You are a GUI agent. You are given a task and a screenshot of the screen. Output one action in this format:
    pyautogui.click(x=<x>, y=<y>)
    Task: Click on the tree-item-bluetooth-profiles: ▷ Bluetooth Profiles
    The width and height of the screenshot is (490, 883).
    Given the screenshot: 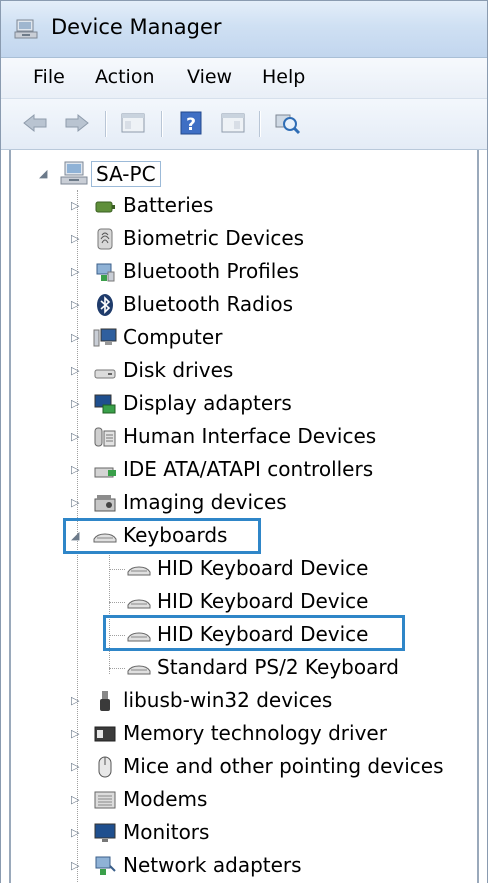 What is the action you would take?
    pyautogui.click(x=246, y=272)
    